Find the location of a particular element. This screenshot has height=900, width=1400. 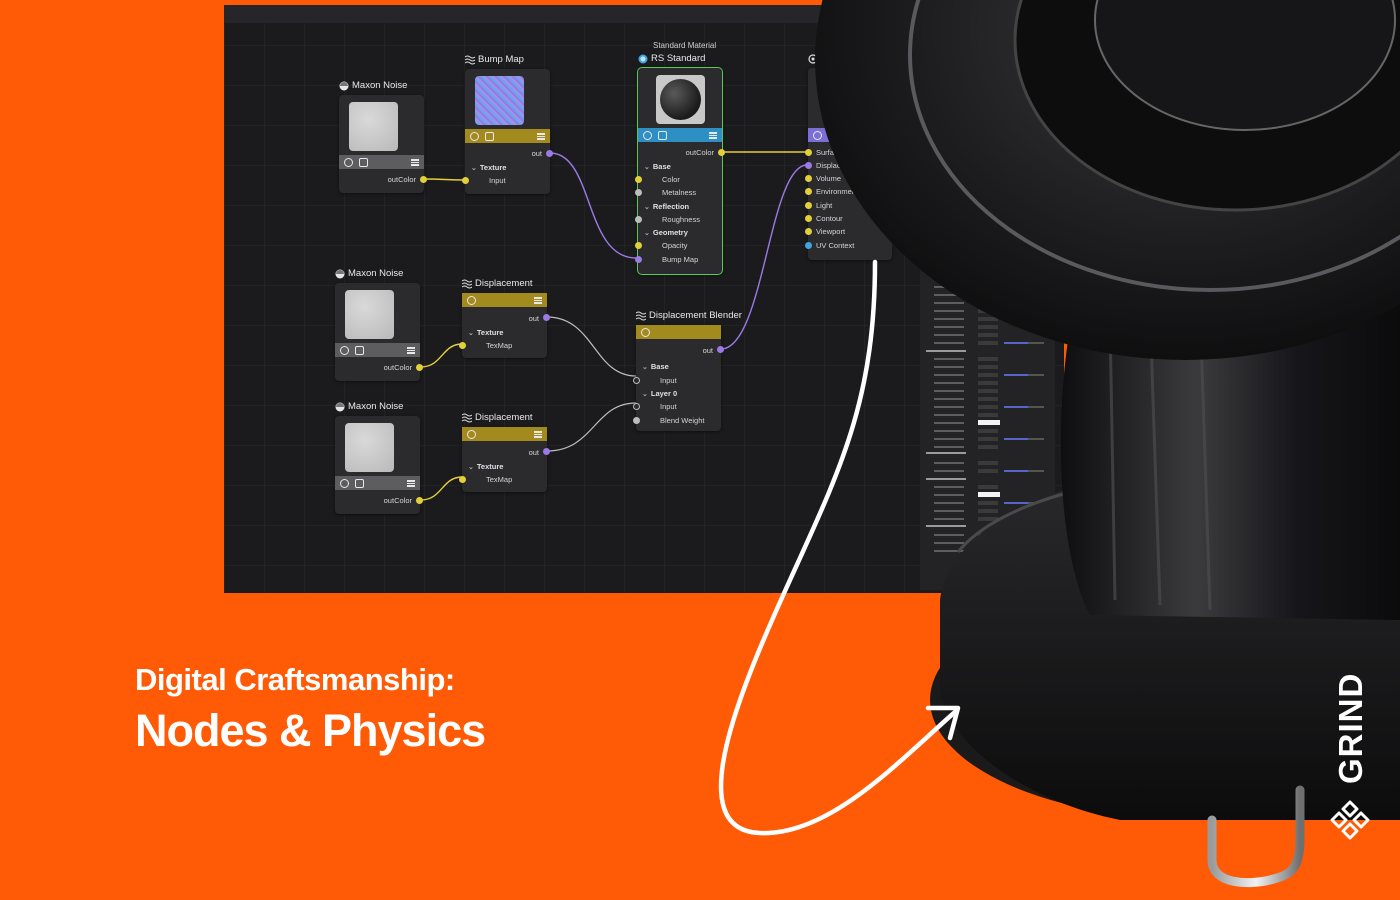

headline: Digital Craftsmanship: Nodes & Physics is located at coordinates (310, 709).